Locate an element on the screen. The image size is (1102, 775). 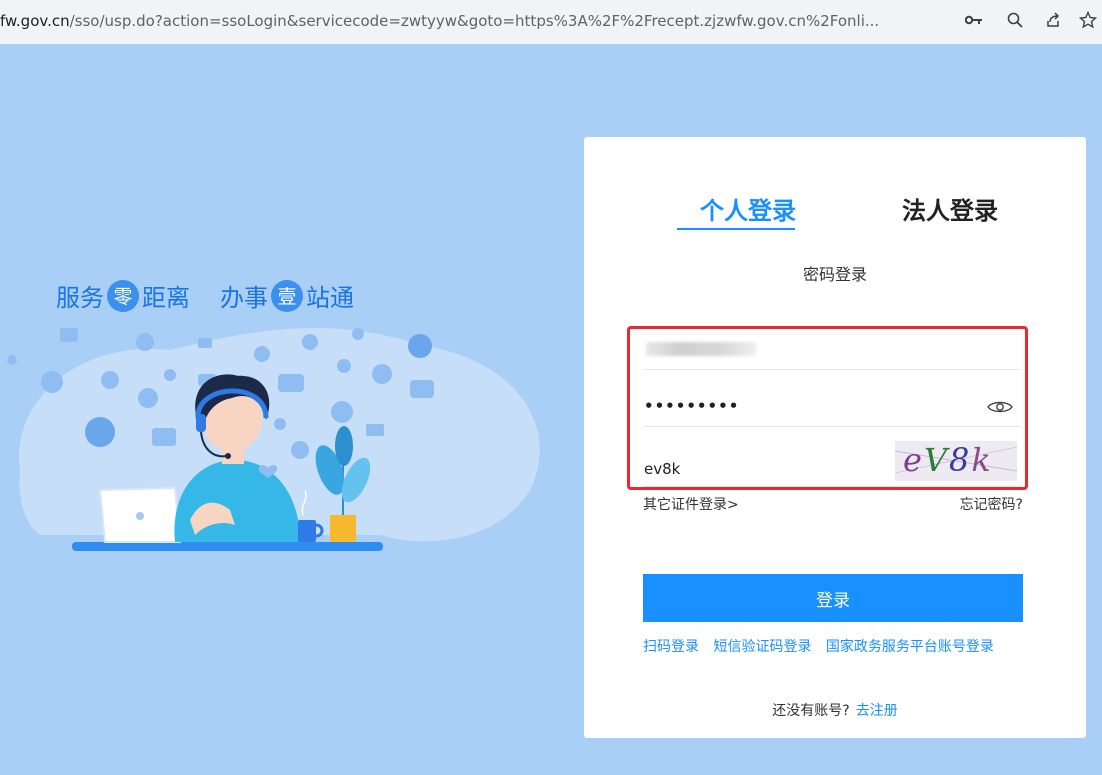
login-method-title: 密码登录 is located at coordinates (834, 274).